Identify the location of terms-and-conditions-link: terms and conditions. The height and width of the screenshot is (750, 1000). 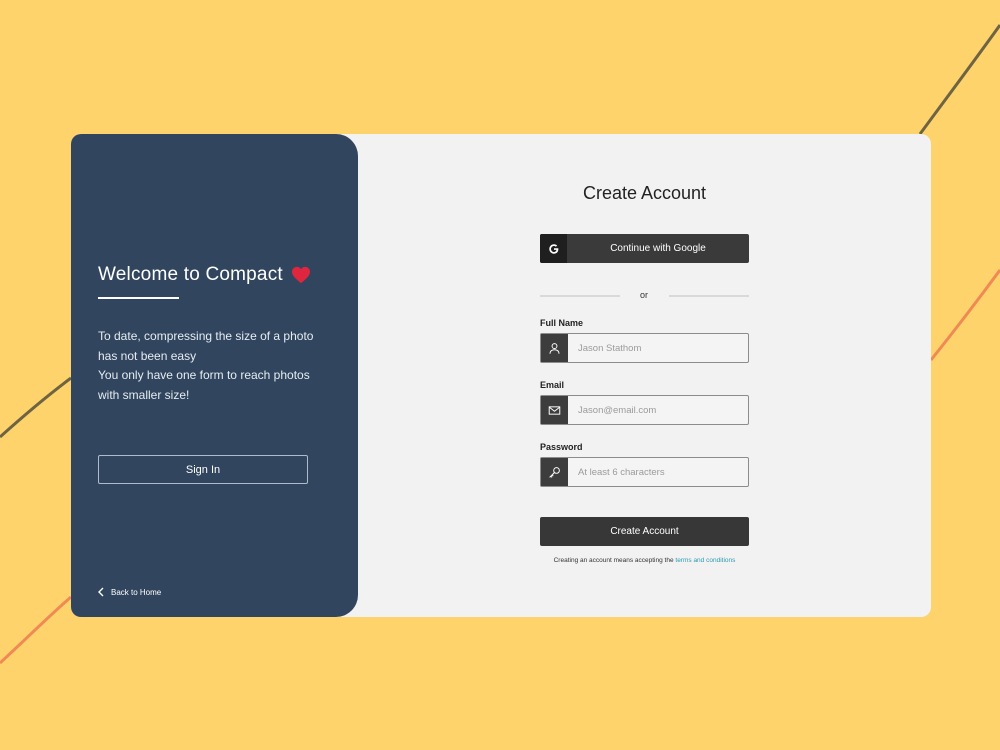
(705, 560).